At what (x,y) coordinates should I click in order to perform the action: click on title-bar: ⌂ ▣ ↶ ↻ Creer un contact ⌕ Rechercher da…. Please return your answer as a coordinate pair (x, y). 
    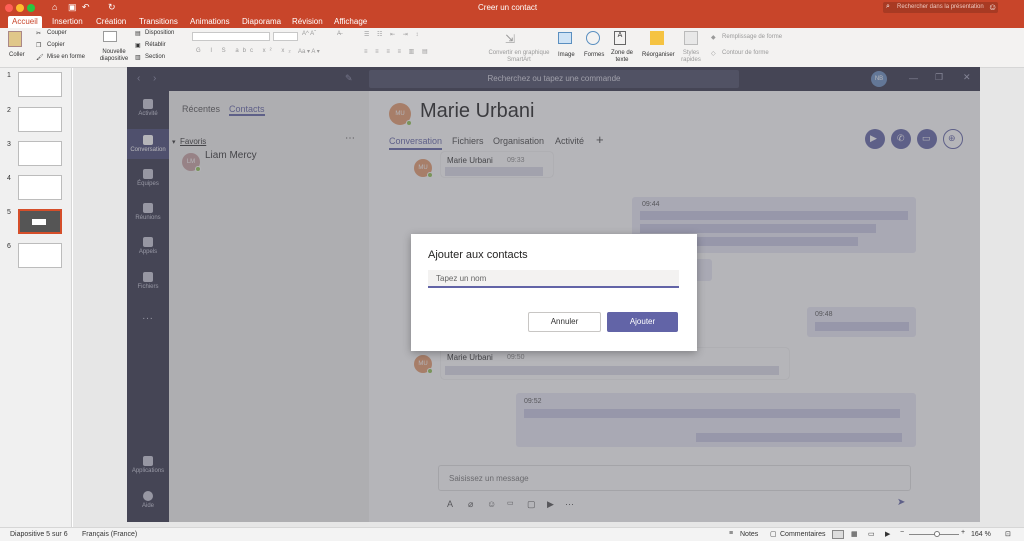
    Looking at the image, I should click on (512, 8).